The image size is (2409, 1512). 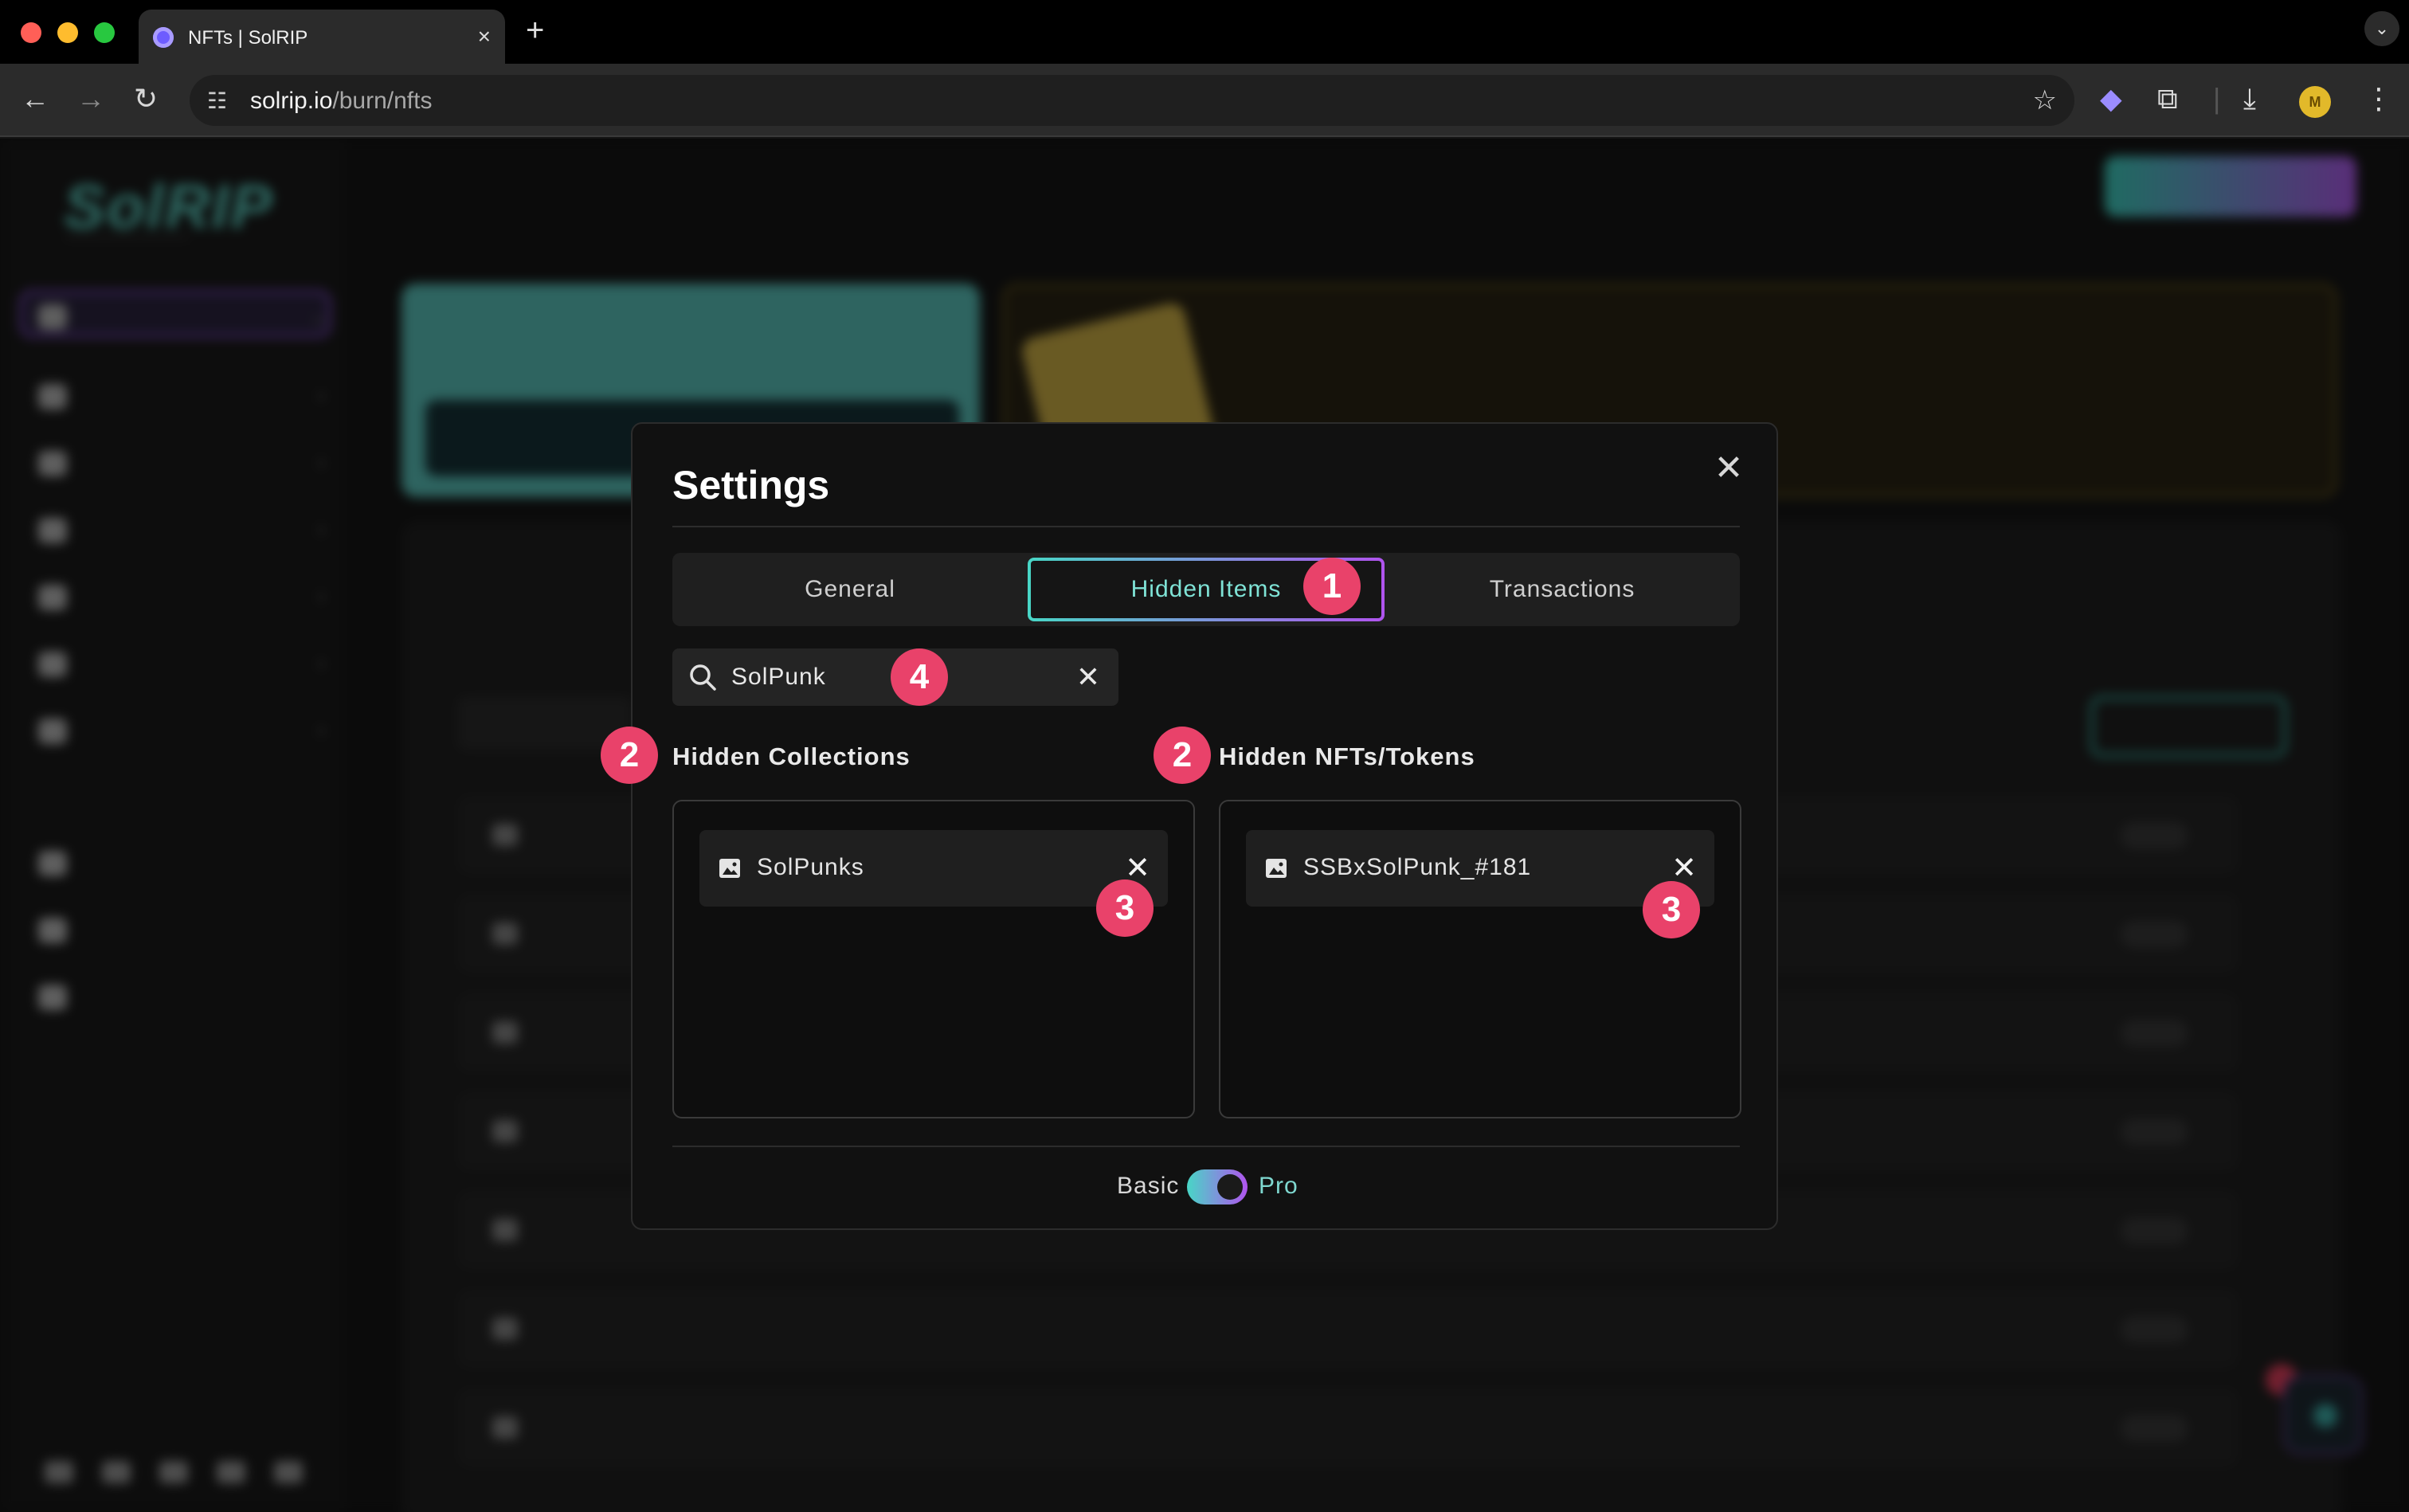 I want to click on step-badge-3-right: 3, so click(x=1671, y=909).